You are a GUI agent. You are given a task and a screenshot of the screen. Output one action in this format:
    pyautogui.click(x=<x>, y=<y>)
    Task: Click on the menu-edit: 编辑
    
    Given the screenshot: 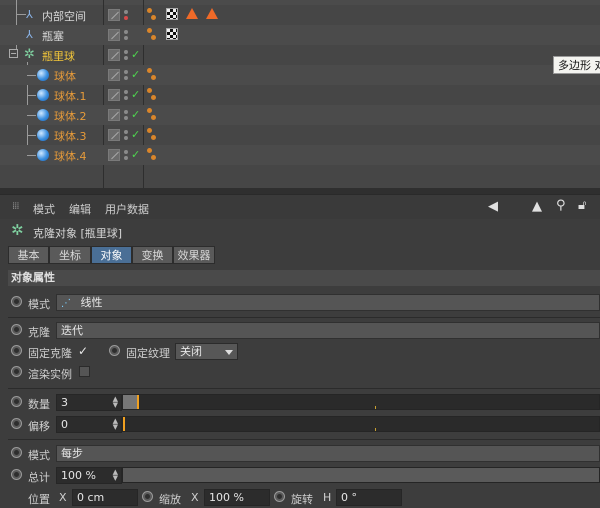 What is the action you would take?
    pyautogui.click(x=80, y=209)
    